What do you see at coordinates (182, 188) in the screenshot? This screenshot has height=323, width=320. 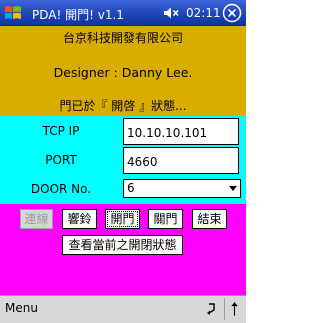 I see `door-number-select: 6` at bounding box center [182, 188].